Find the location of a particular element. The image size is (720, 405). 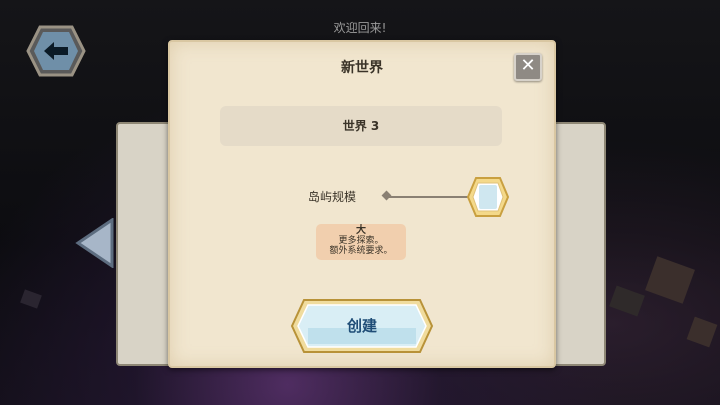

close-button: ✕ is located at coordinates (528, 67).